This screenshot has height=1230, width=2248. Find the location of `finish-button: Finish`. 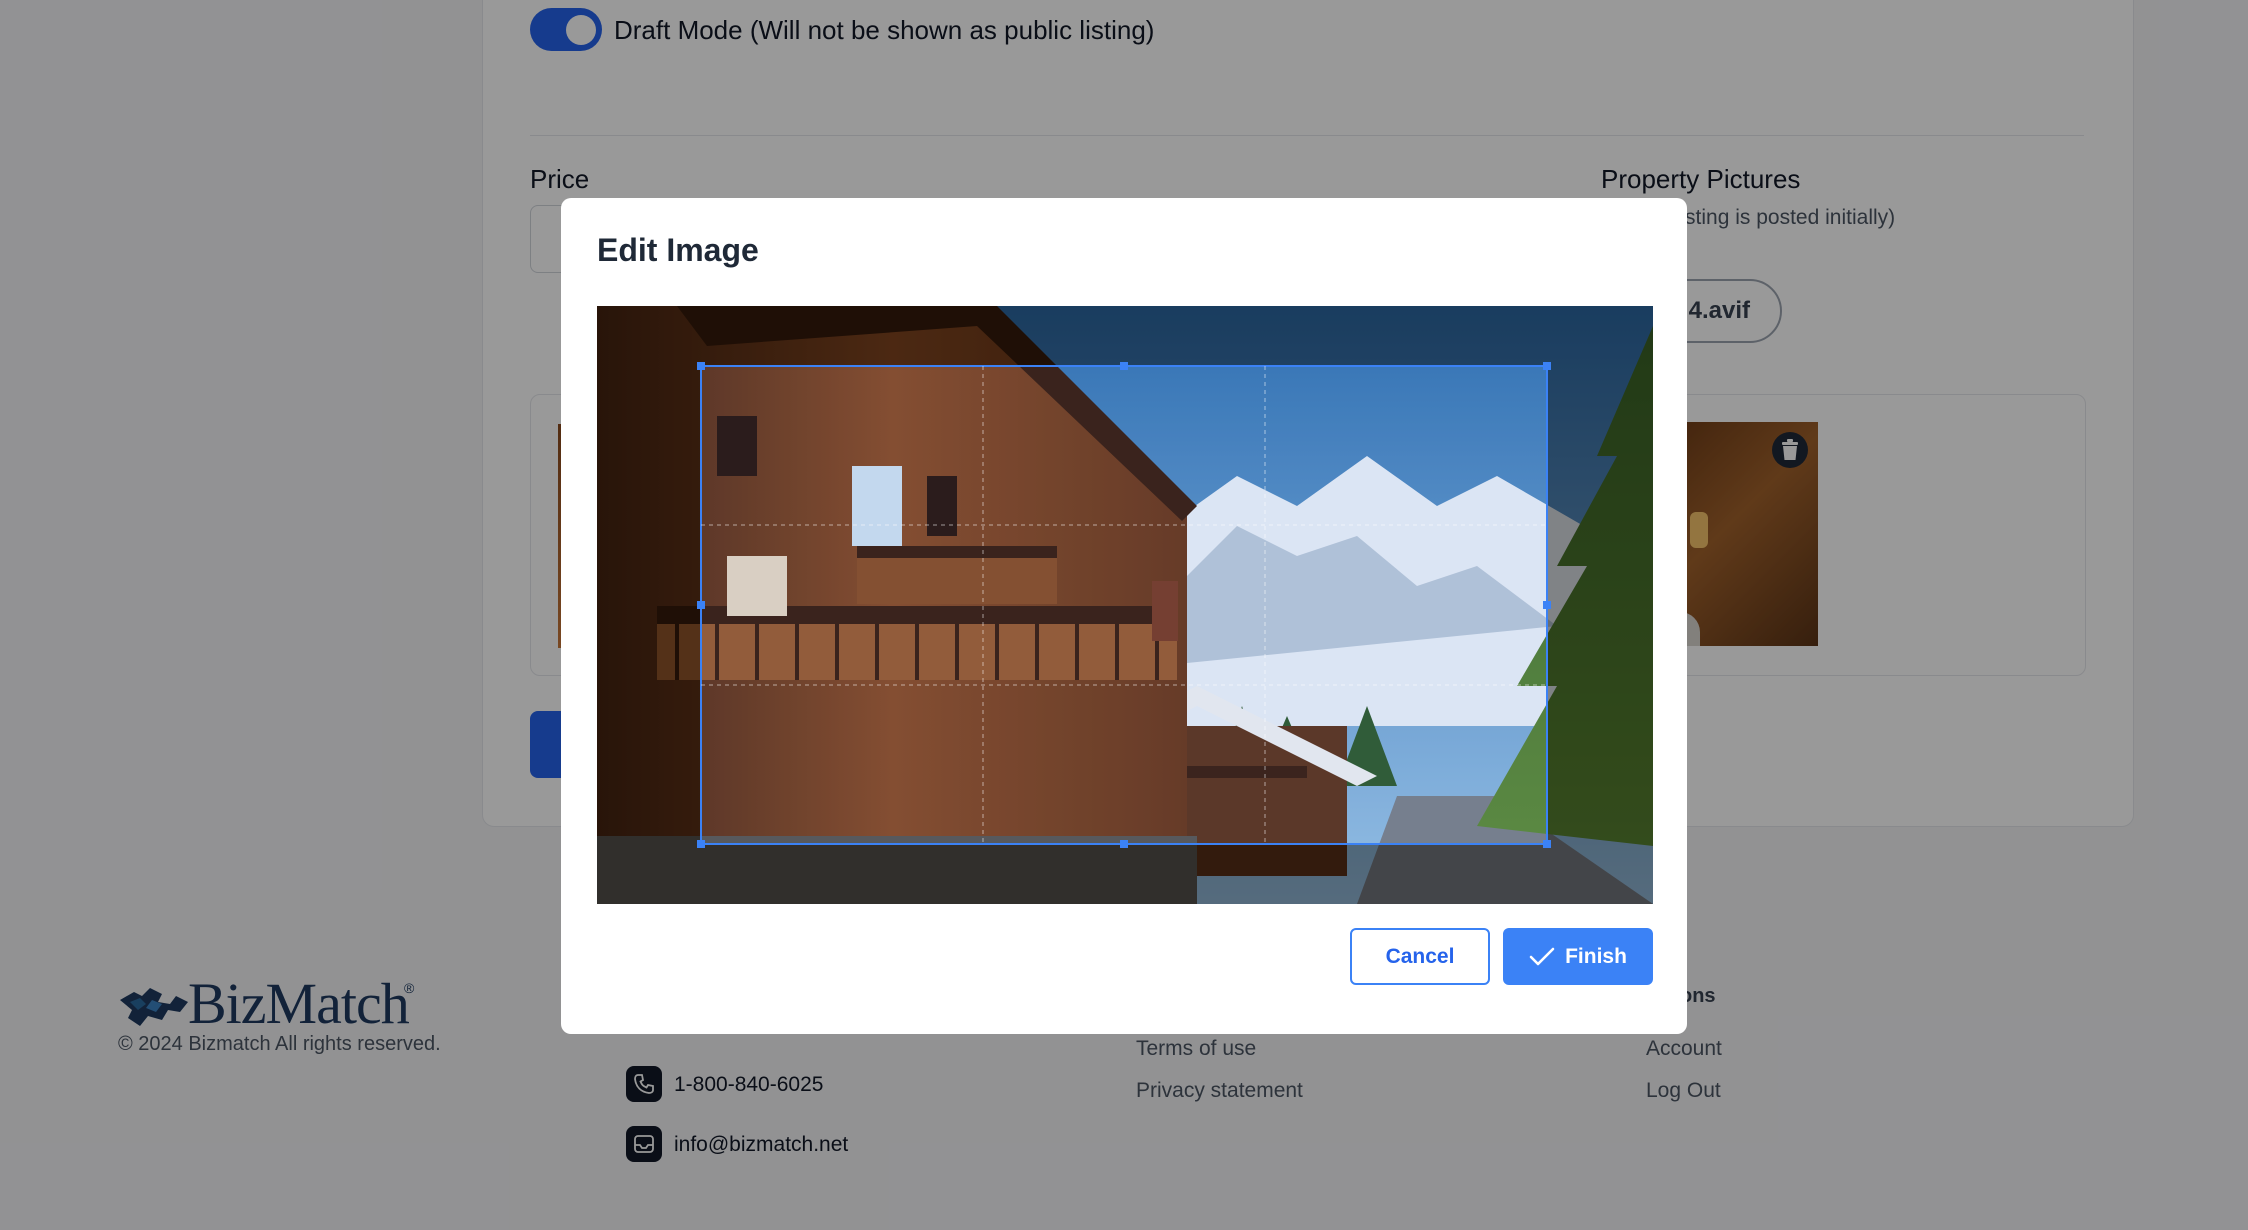

finish-button: Finish is located at coordinates (1578, 956).